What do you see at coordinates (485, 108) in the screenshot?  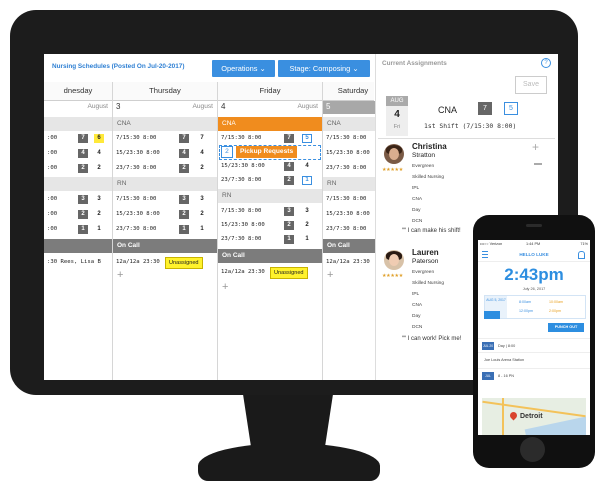 I see `required-count: 7` at bounding box center [485, 108].